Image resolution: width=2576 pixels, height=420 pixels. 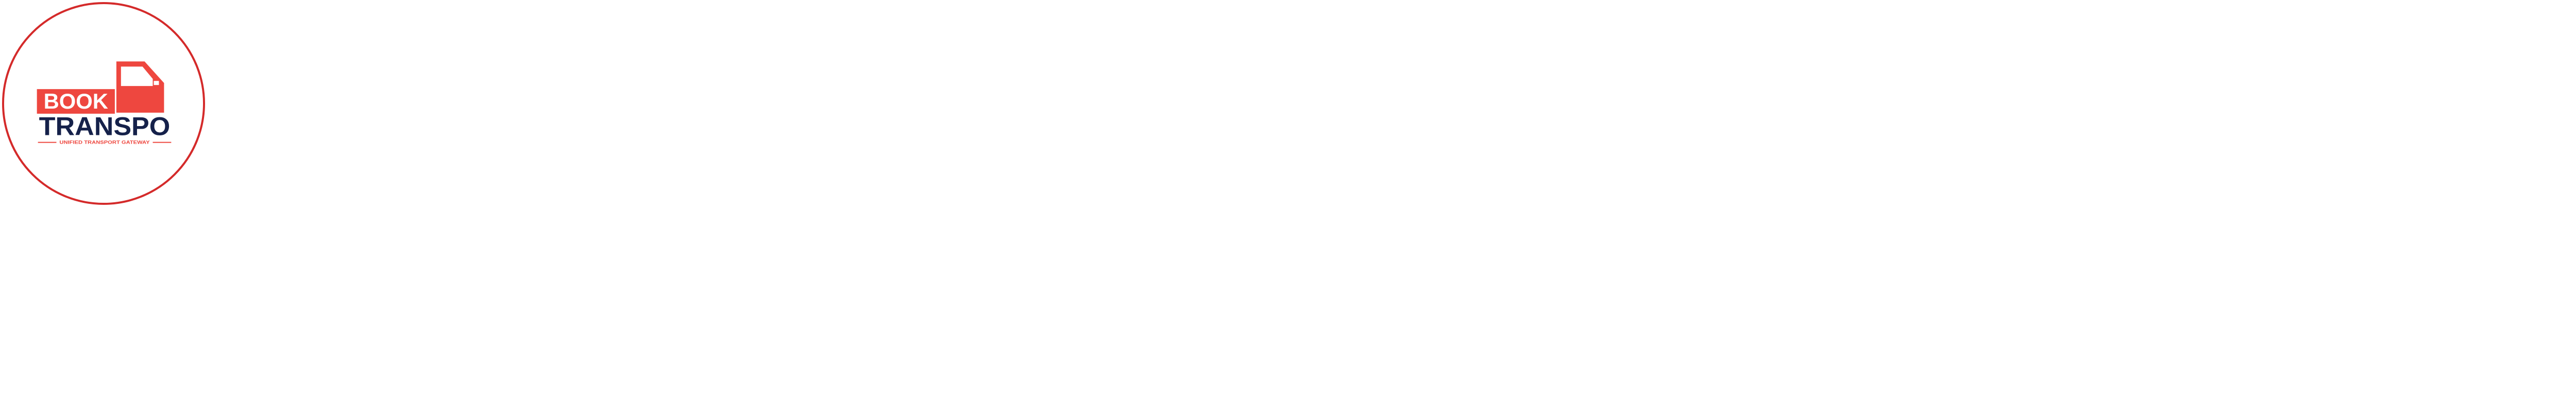 I want to click on logo-graphic: BOOK TRANSPO UNIFIED TRANSPORT GATEWAY, so click(x=104, y=103).